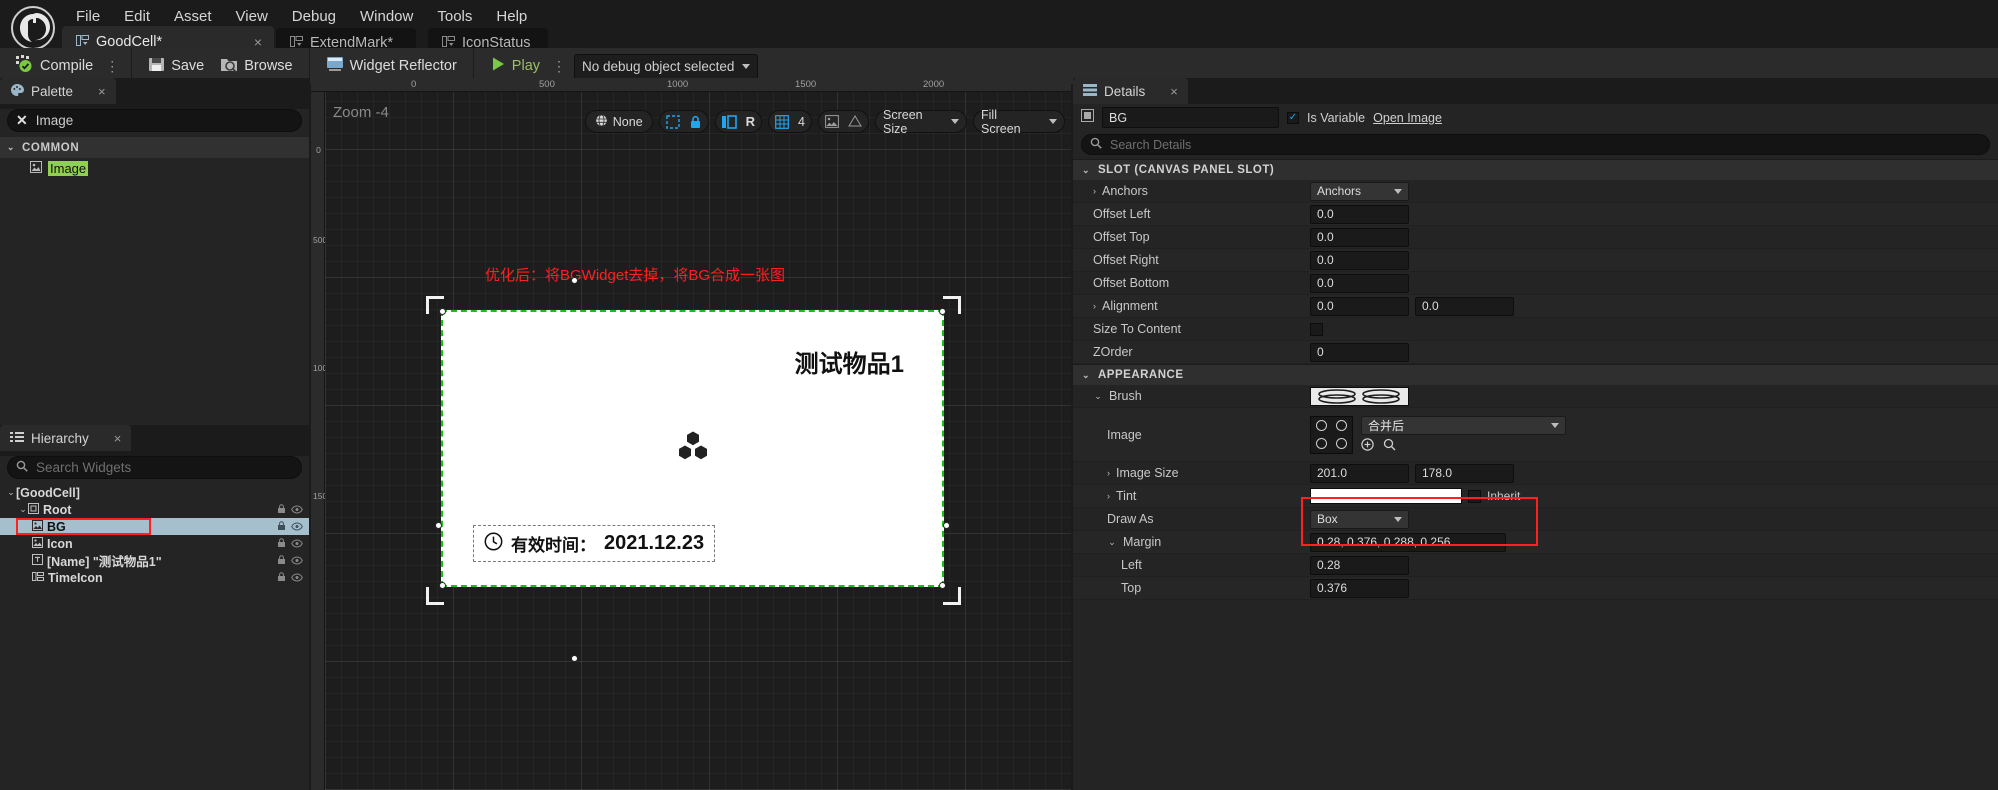  What do you see at coordinates (154, 168) in the screenshot?
I see `palette-item-image: Image` at bounding box center [154, 168].